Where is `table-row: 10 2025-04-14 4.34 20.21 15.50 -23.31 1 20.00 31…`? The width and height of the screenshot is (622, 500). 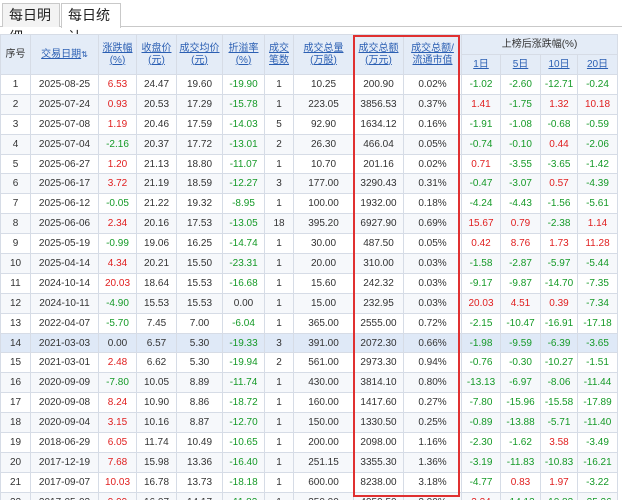 table-row: 10 2025-04-14 4.34 20.21 15.50 -23.31 1 20.00 31… is located at coordinates (309, 263).